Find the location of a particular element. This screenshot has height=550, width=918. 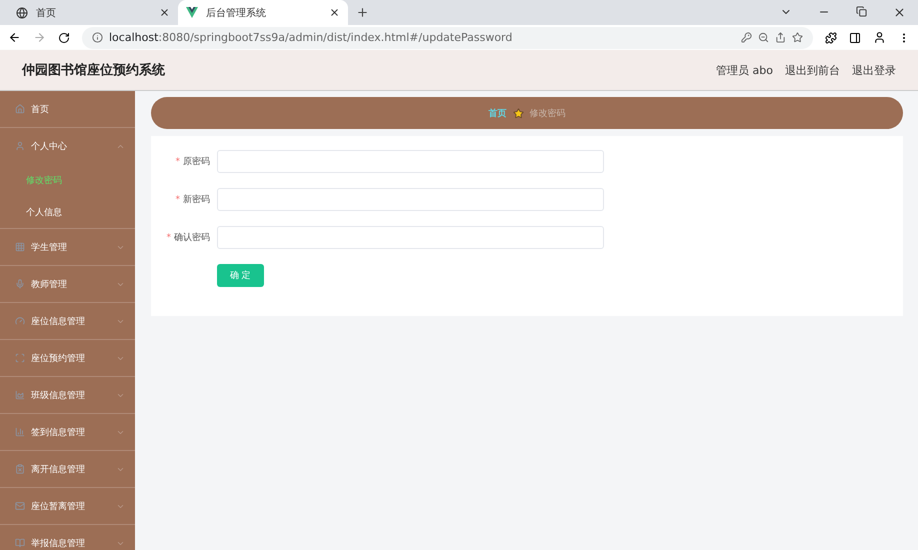

back-icon is located at coordinates (14, 37).